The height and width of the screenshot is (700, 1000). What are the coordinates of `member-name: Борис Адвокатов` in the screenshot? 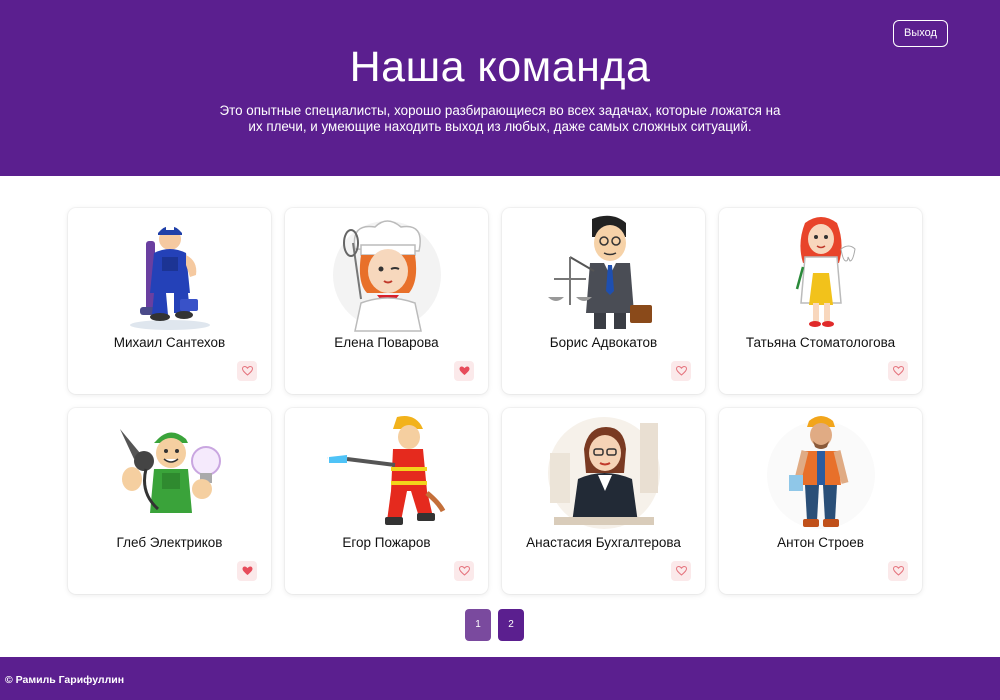 It's located at (603, 342).